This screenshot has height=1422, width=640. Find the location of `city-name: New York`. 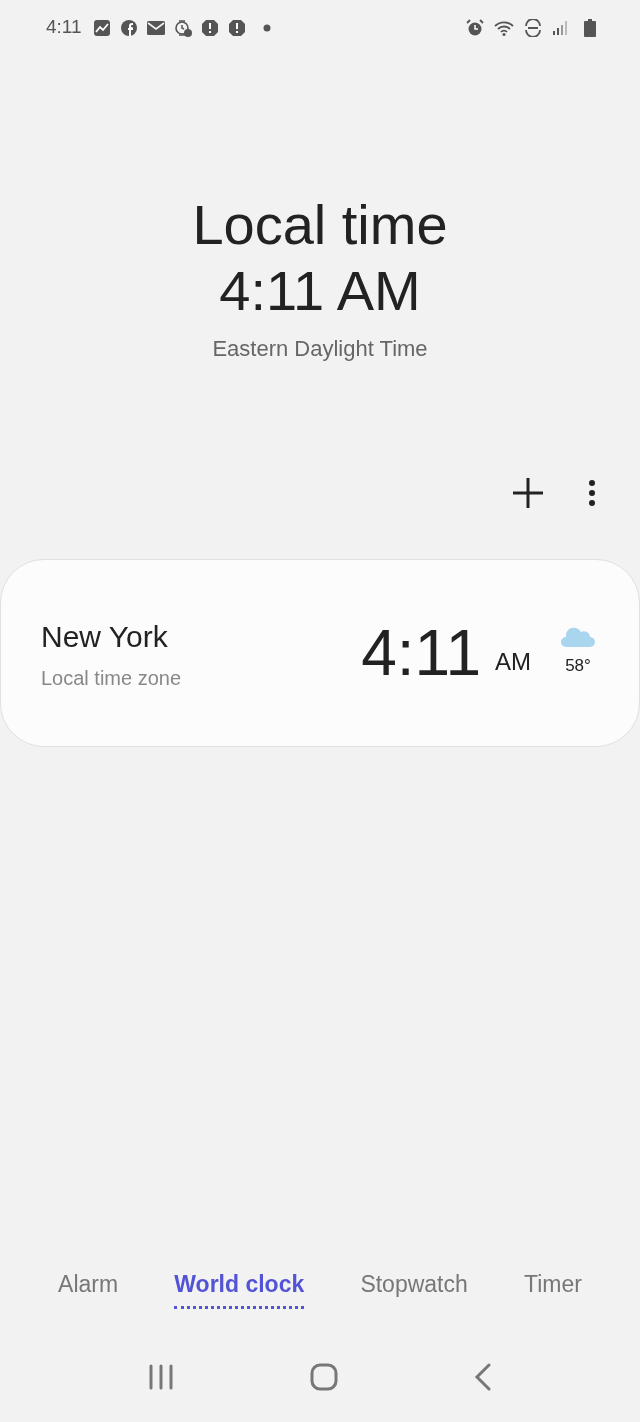

city-name: New York is located at coordinates (105, 636).